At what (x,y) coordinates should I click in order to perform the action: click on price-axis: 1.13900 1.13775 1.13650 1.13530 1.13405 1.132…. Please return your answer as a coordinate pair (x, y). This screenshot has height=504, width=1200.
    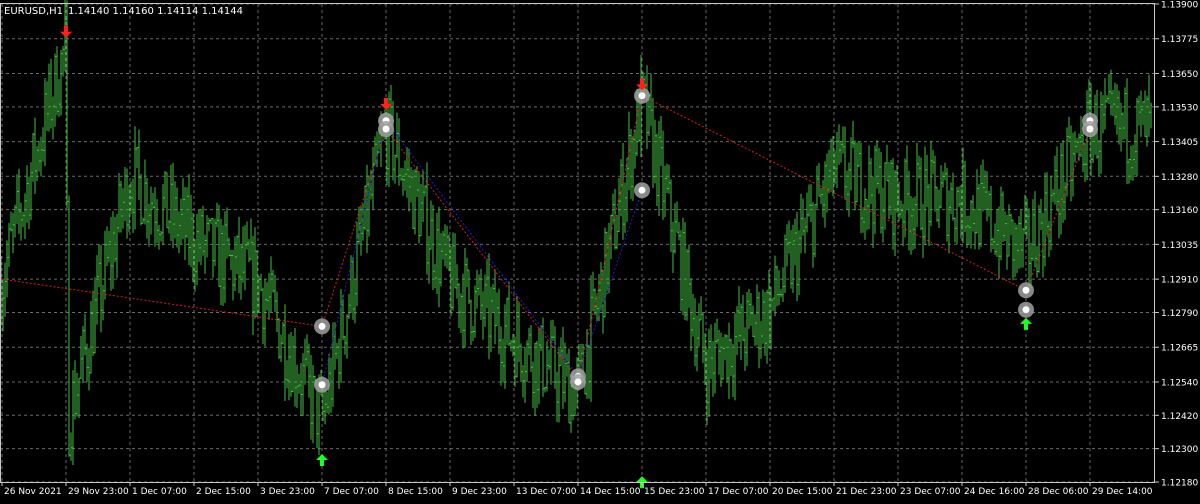
    Looking at the image, I should click on (1176, 245).